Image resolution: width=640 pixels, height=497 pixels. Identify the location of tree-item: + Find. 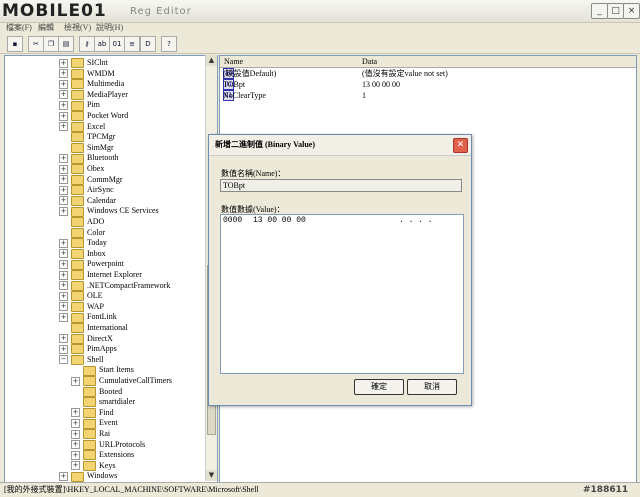
(92, 412).